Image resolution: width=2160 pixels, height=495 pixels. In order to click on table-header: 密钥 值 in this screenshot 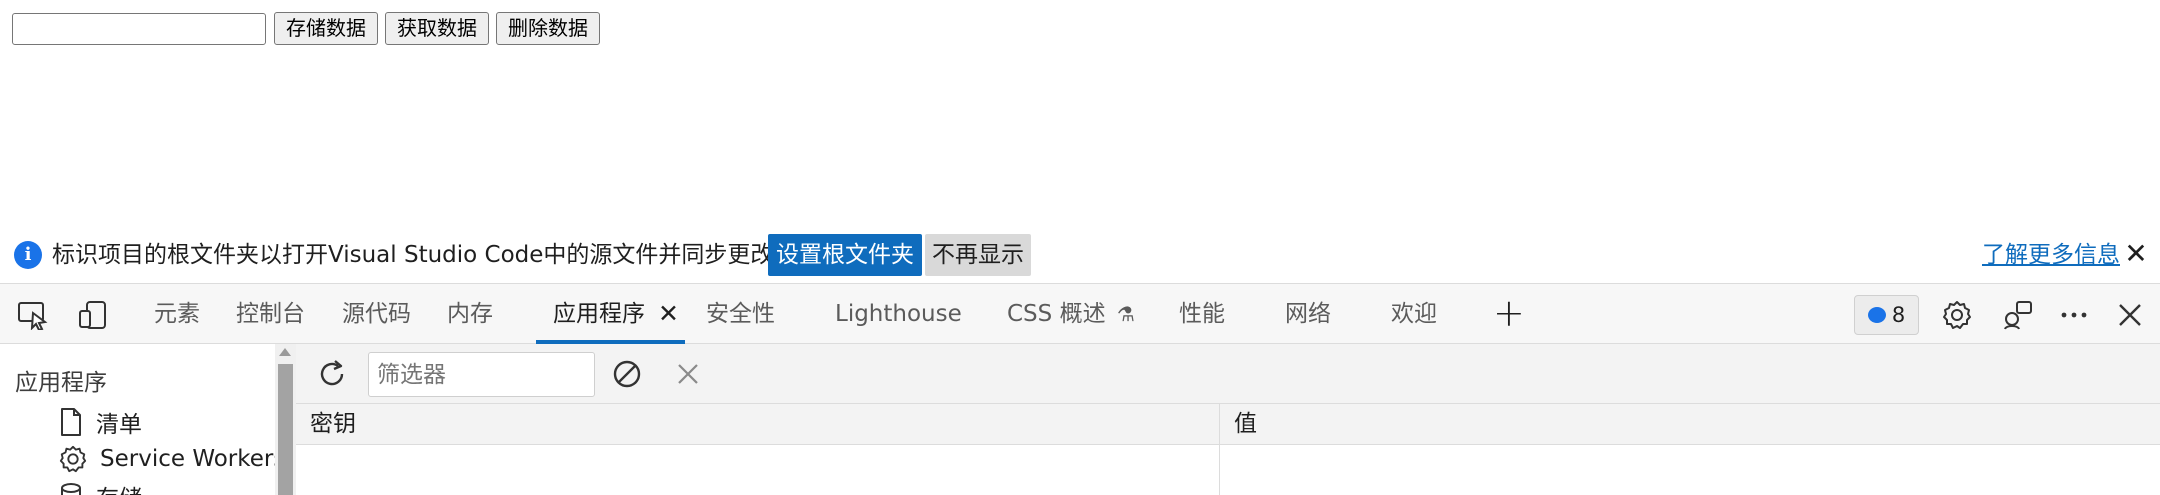, I will do `click(1228, 424)`.